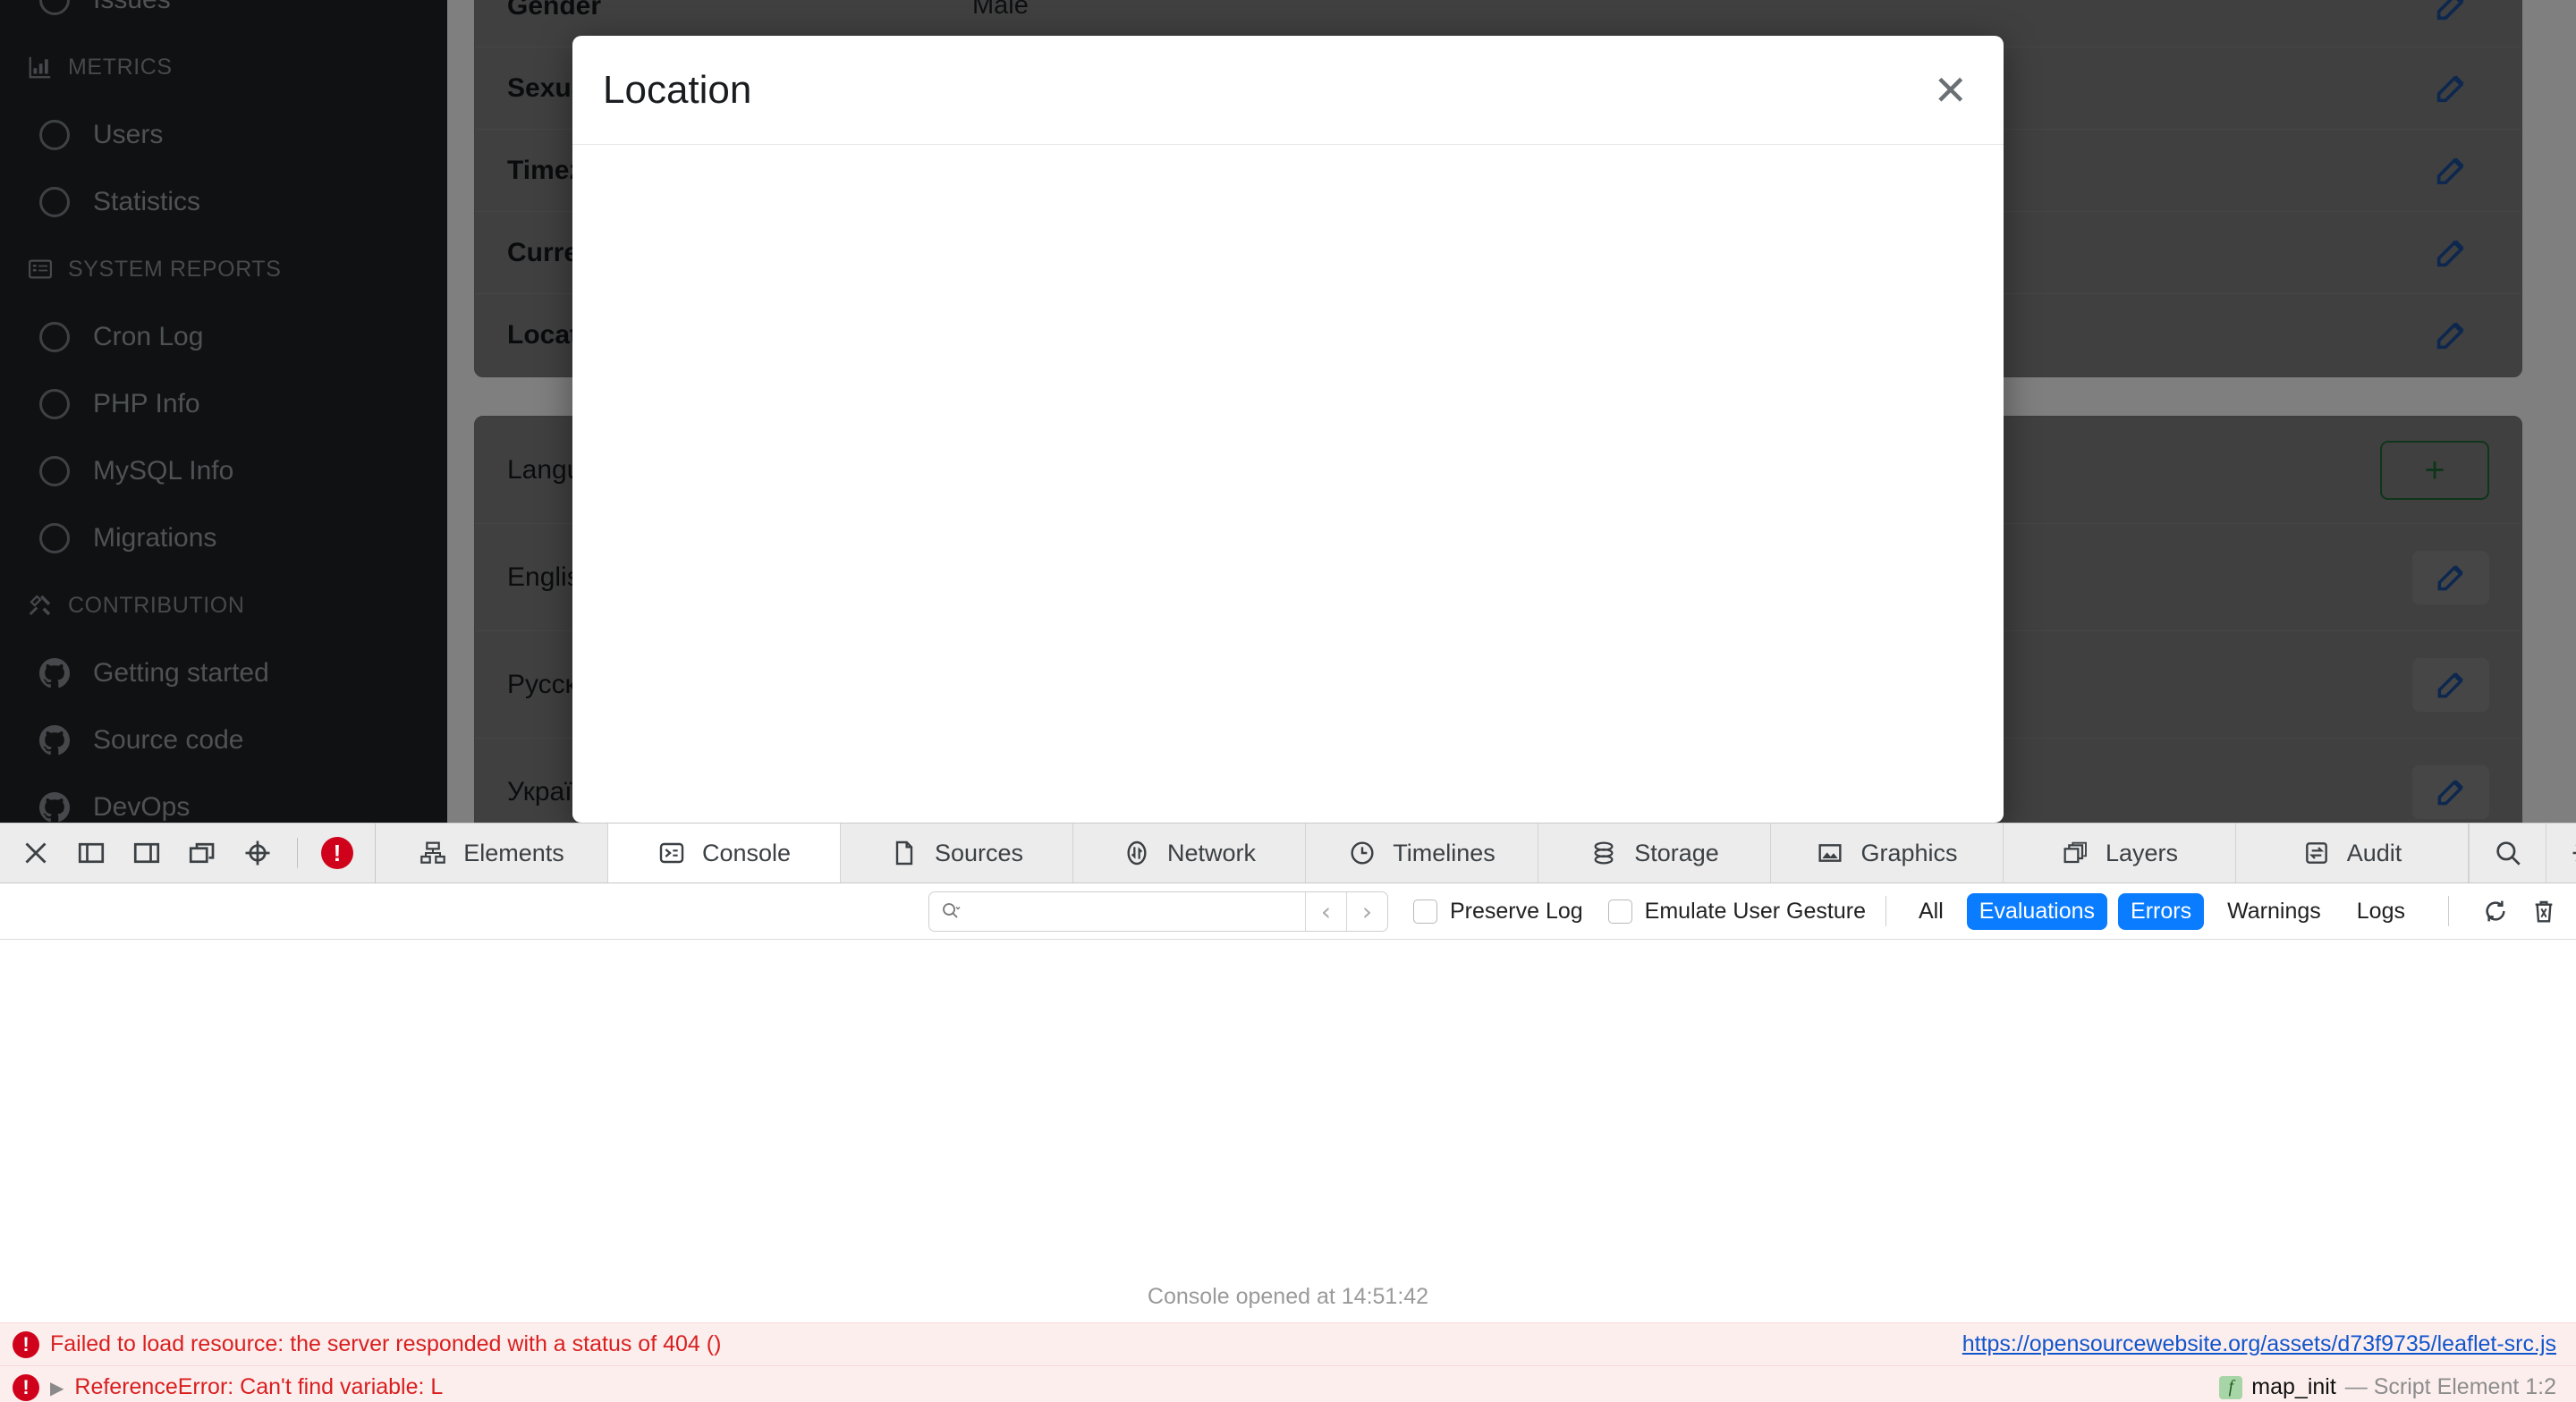  What do you see at coordinates (2075, 852) in the screenshot?
I see `layers-icon` at bounding box center [2075, 852].